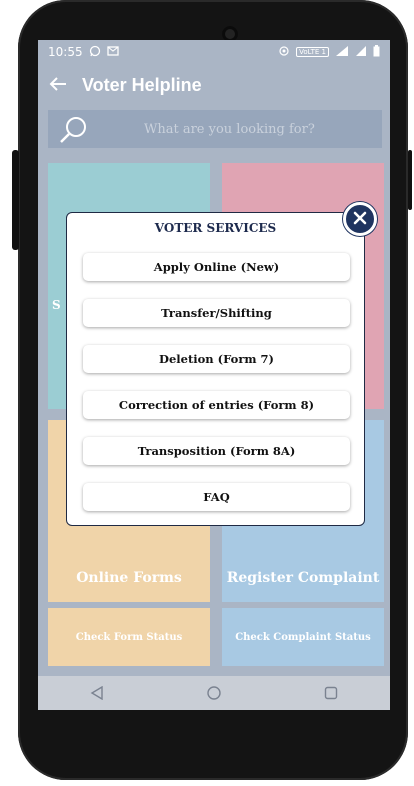 Image resolution: width=414 pixels, height=786 pixels. I want to click on deletion-form7-button: Deletion (Form 7), so click(216, 359).